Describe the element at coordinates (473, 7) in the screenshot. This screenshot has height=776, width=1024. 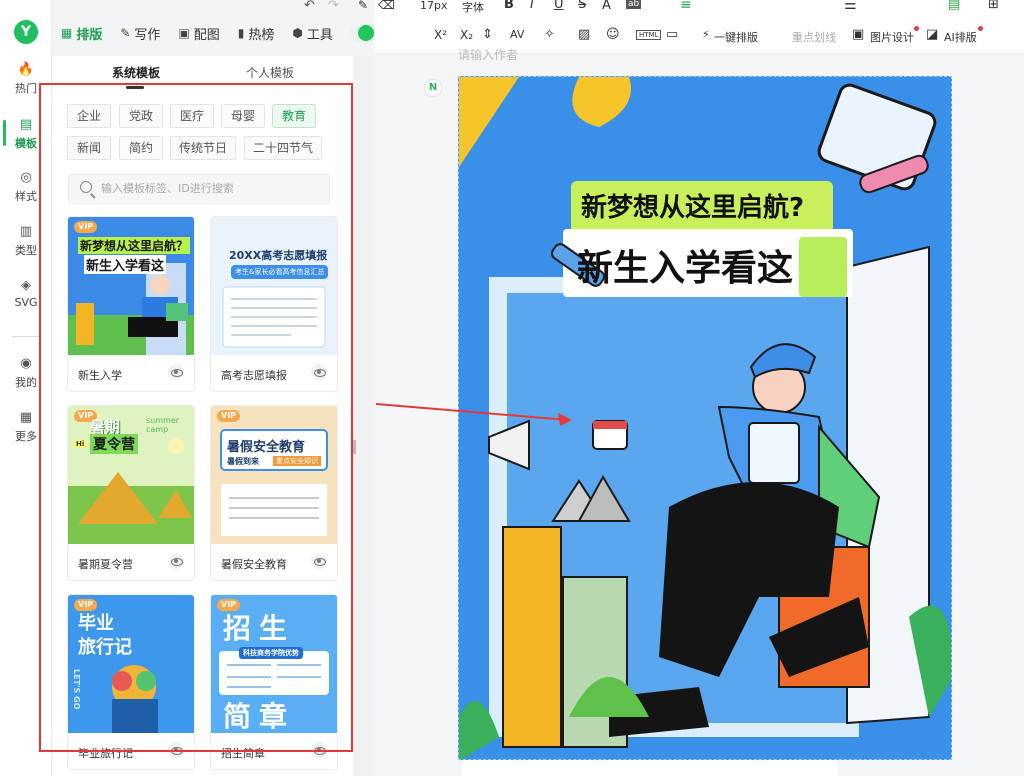
I see `font-family-select: 字体` at that location.